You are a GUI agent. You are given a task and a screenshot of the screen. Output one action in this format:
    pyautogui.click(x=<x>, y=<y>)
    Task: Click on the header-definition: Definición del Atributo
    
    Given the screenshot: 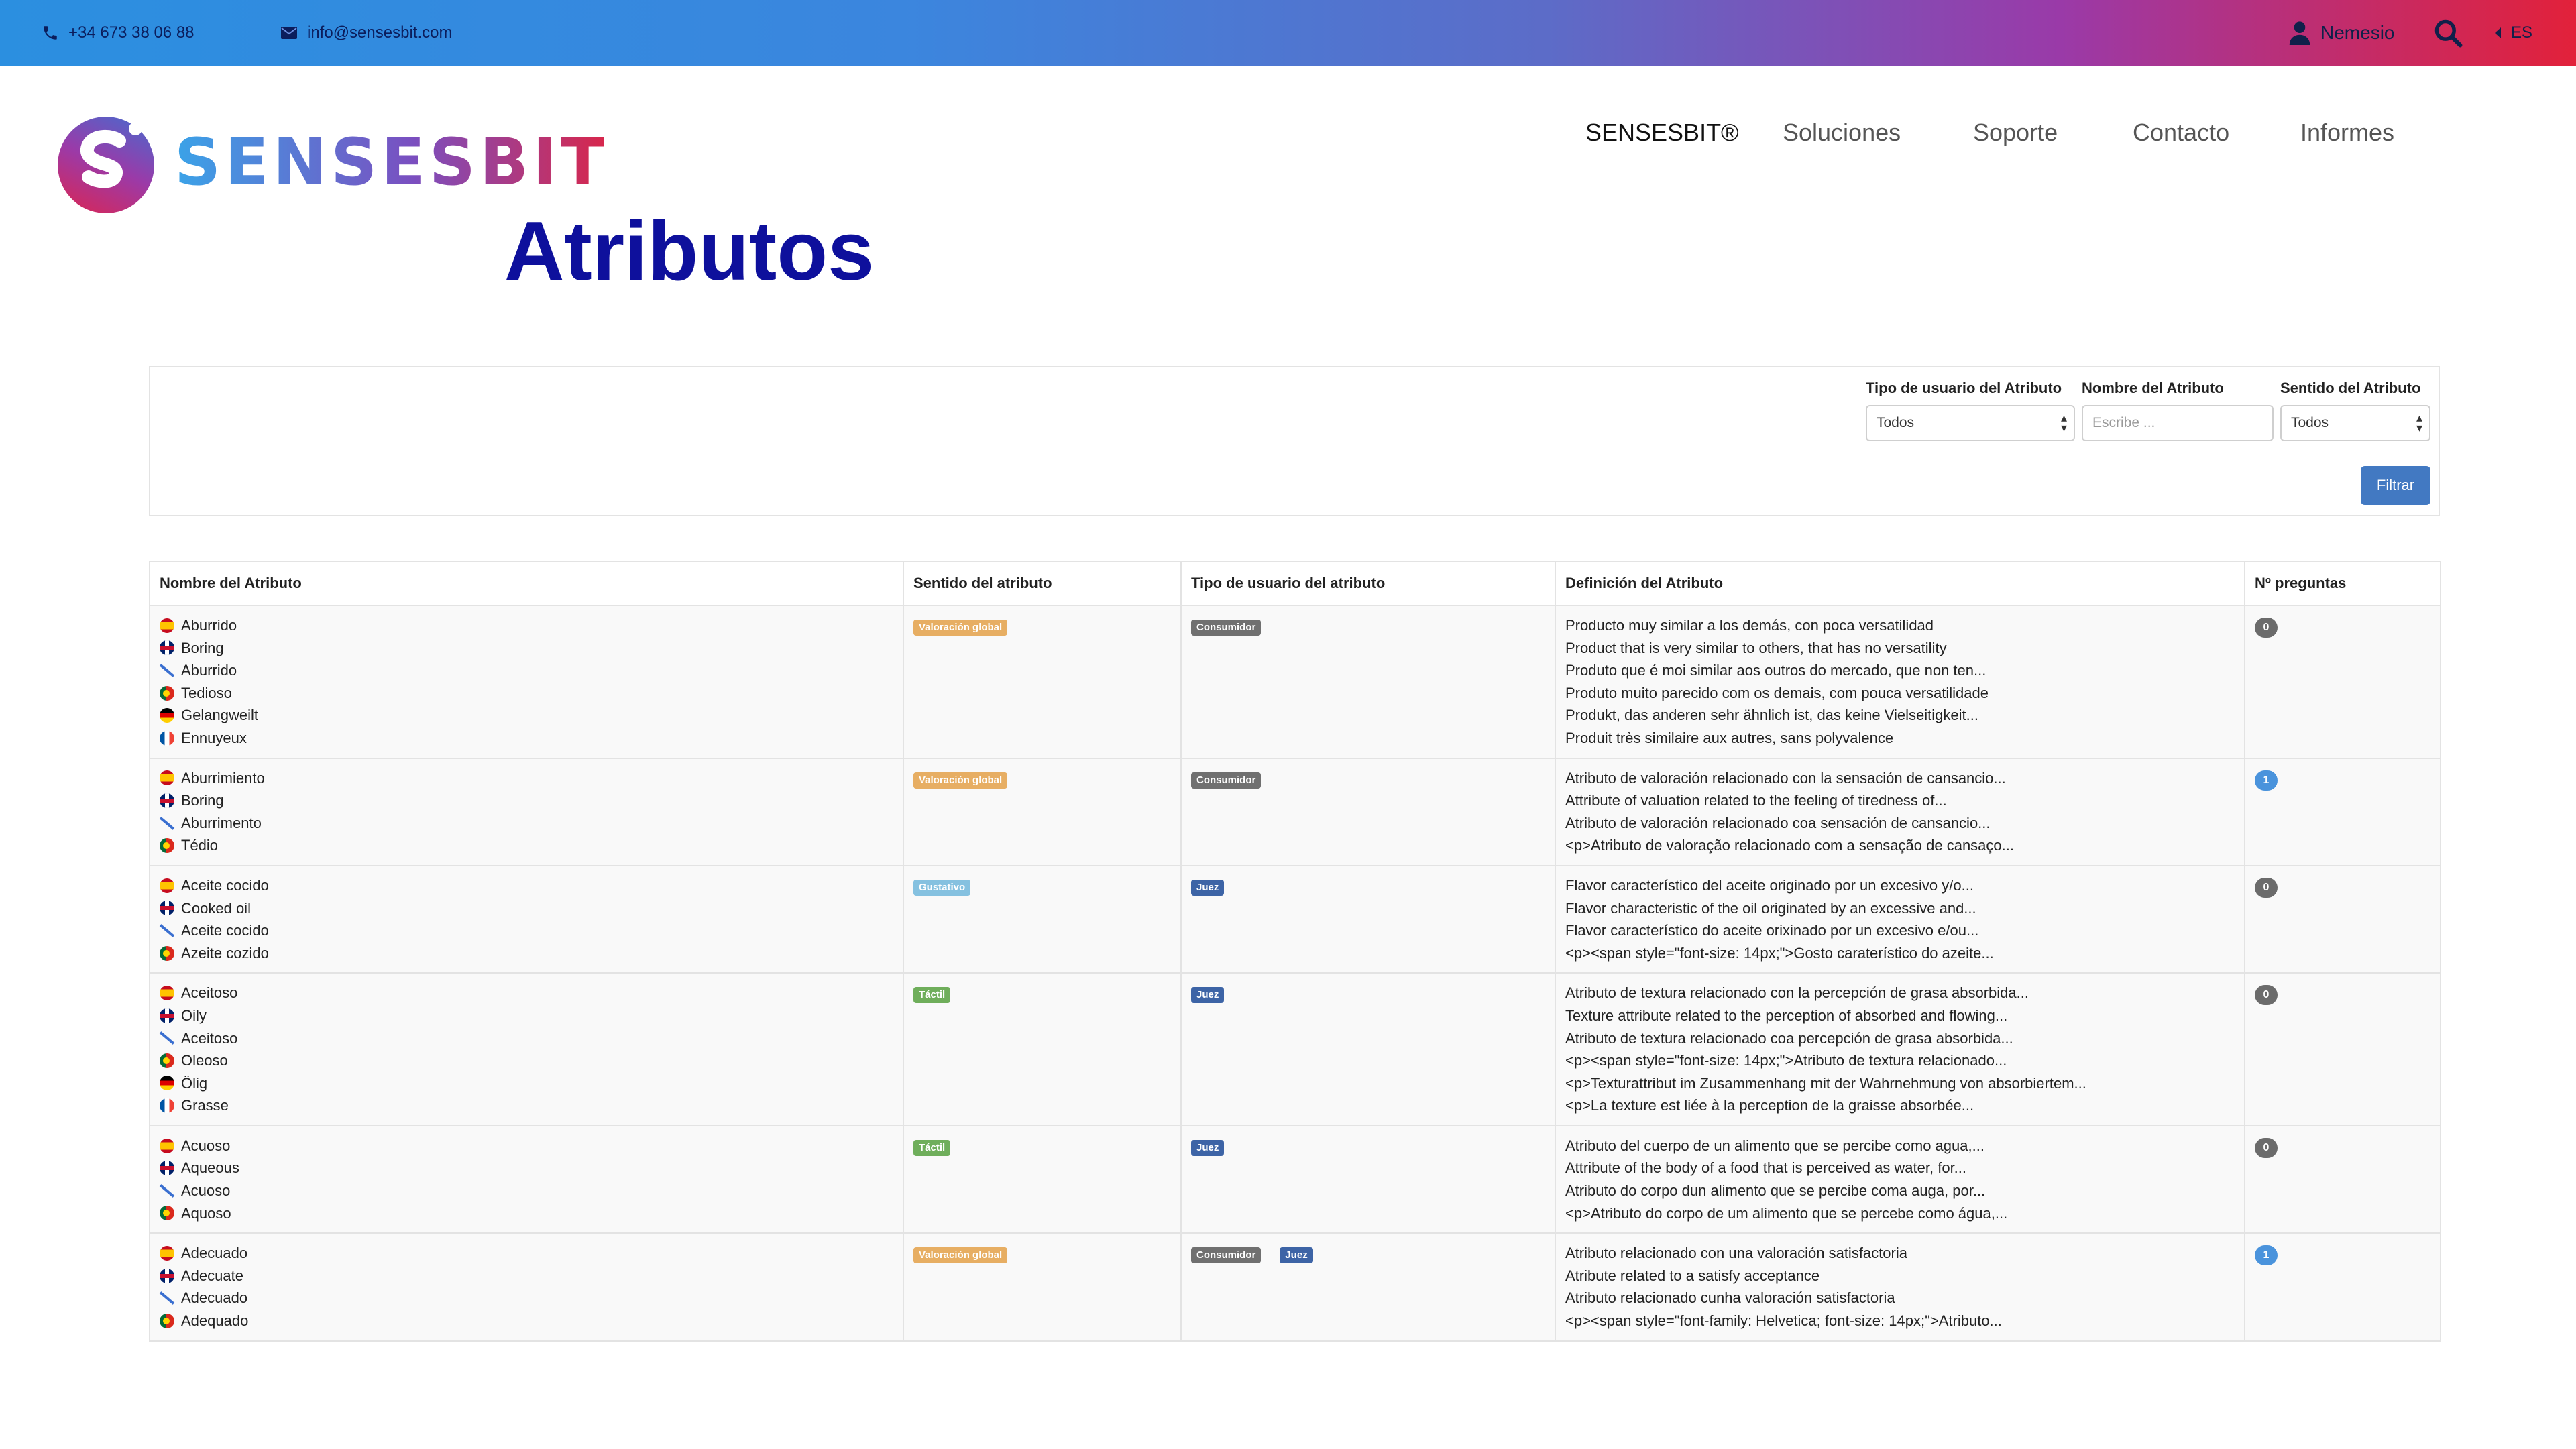 What is the action you would take?
    pyautogui.click(x=1900, y=584)
    